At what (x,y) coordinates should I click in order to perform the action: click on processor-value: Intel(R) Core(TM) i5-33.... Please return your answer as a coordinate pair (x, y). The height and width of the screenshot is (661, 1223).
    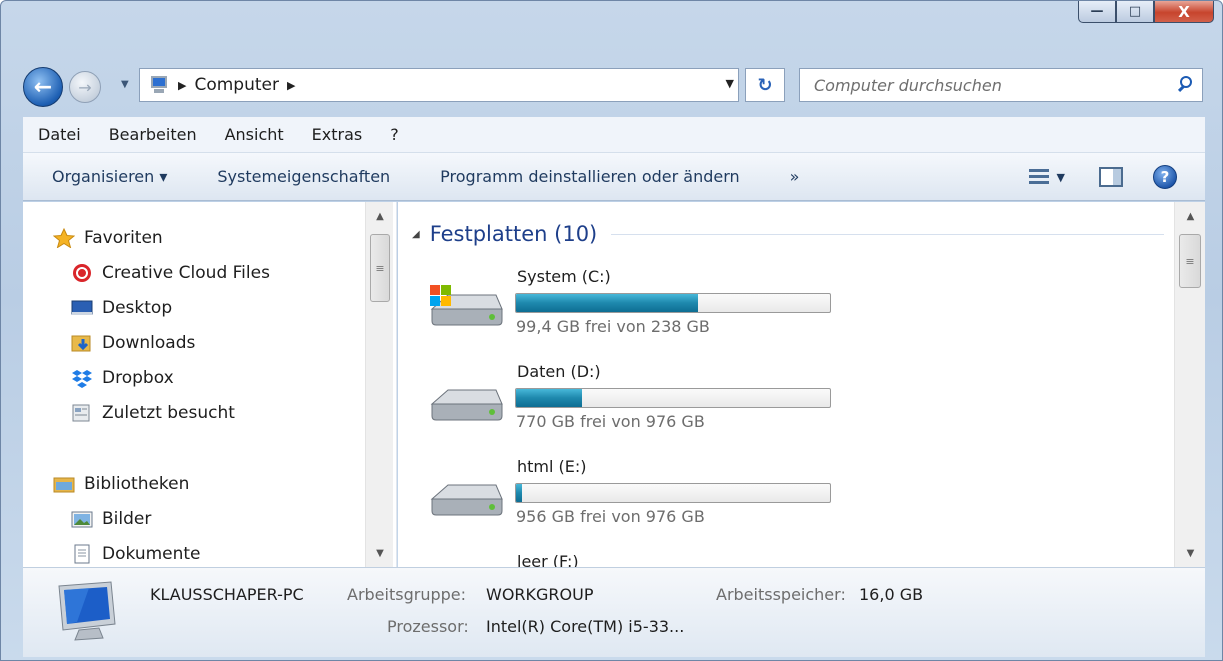
    Looking at the image, I should click on (585, 626).